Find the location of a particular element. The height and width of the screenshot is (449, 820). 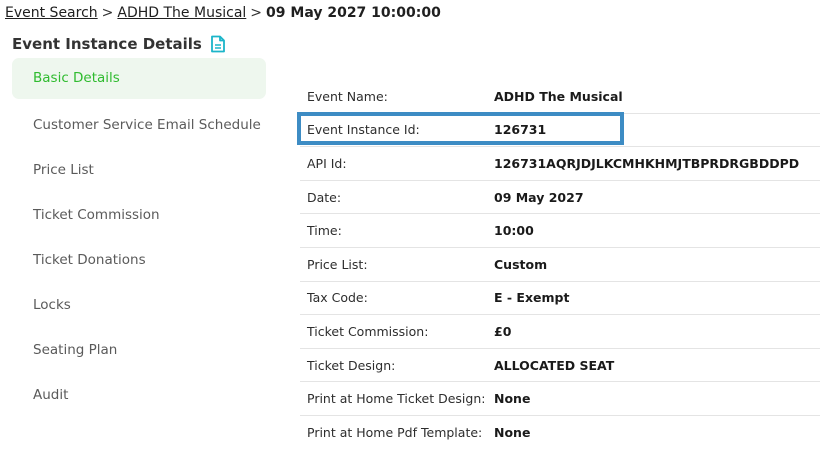

detail-value: 09 May 2027 is located at coordinates (657, 197).